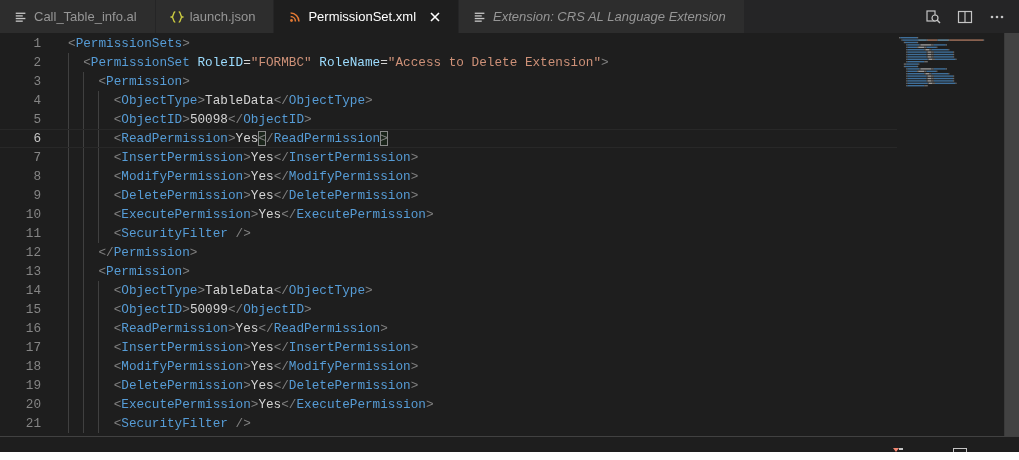 This screenshot has width=1019, height=460. I want to click on line-number: 12, so click(32, 253).